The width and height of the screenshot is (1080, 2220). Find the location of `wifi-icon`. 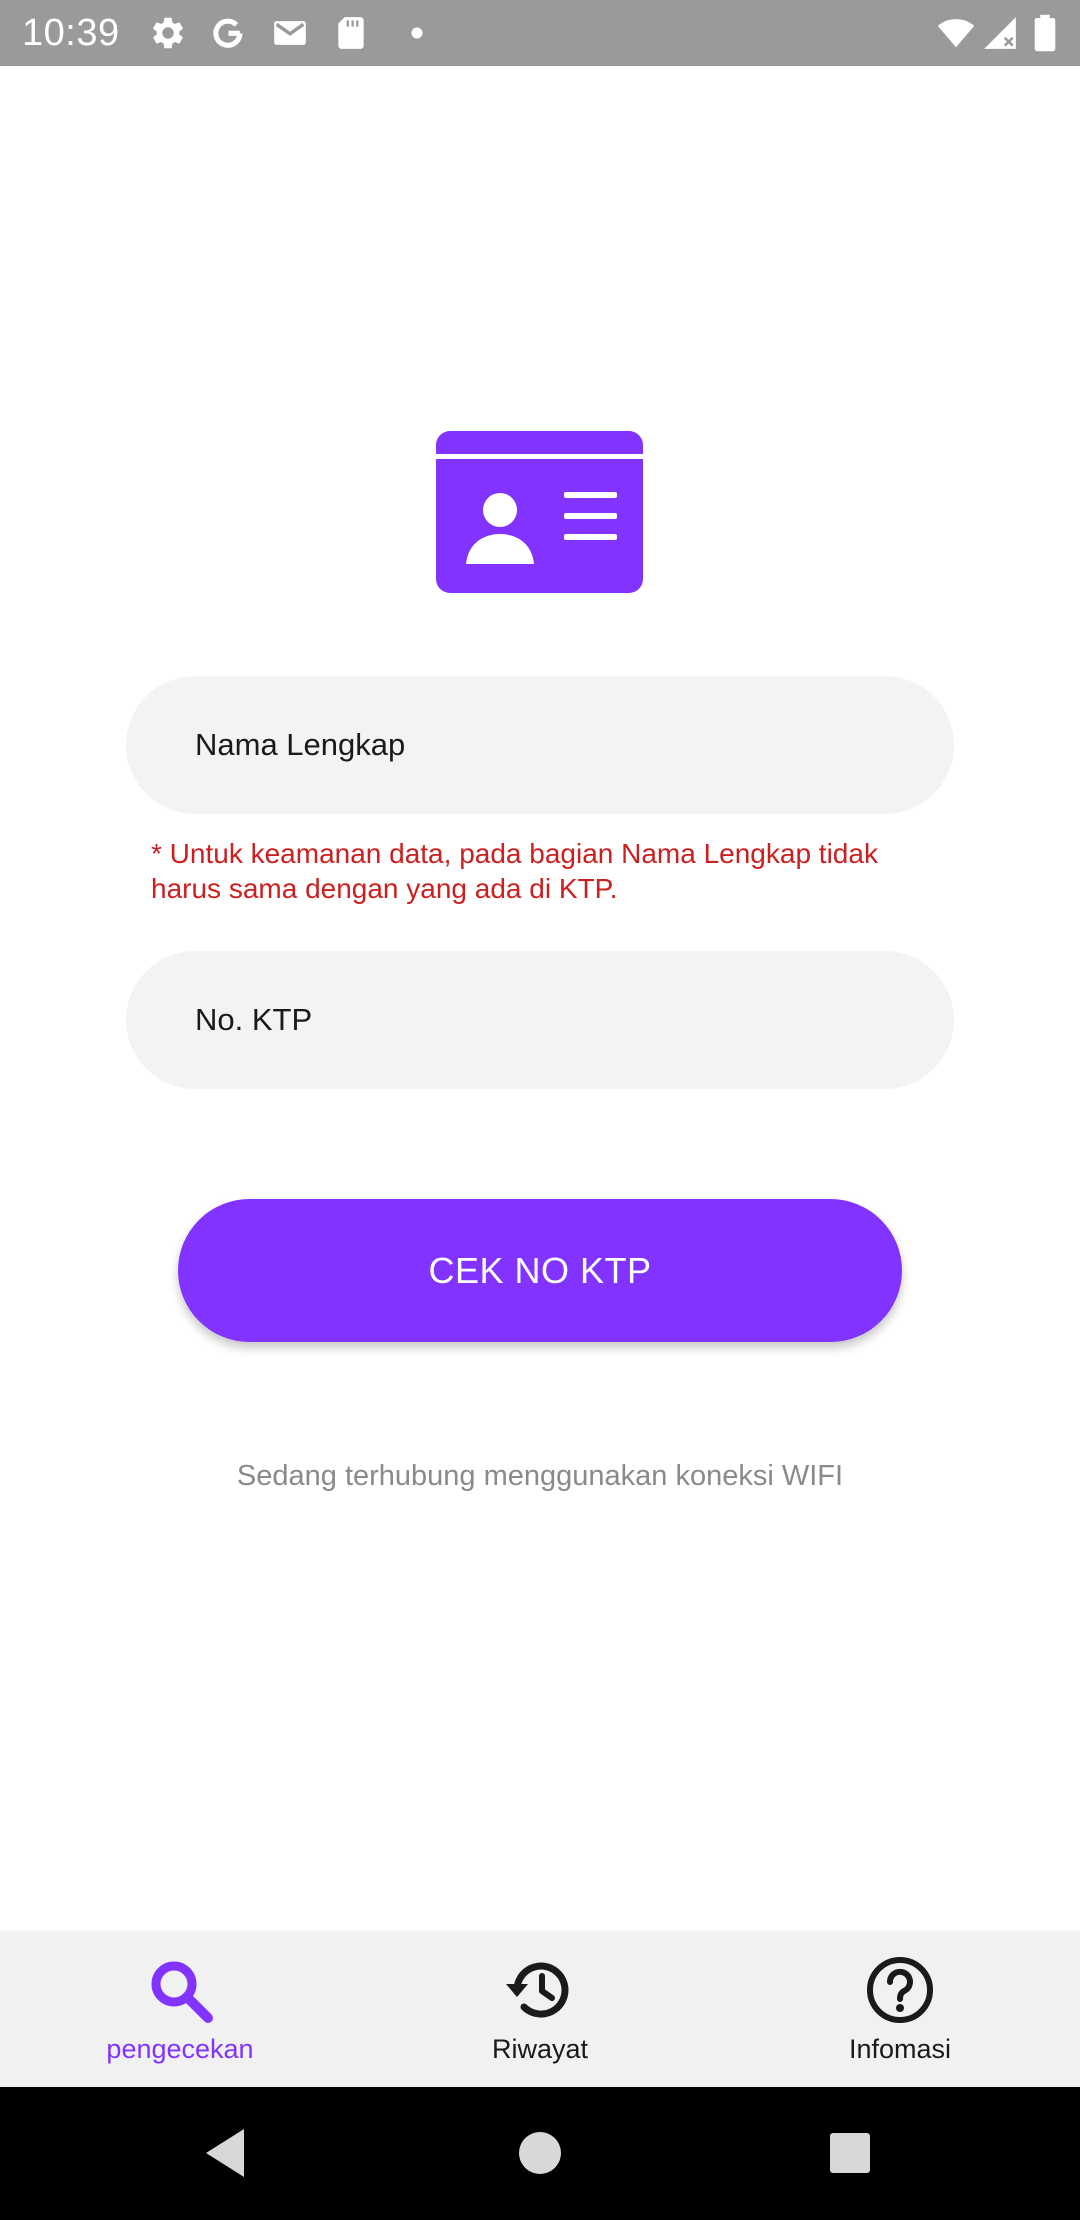

wifi-icon is located at coordinates (956, 33).